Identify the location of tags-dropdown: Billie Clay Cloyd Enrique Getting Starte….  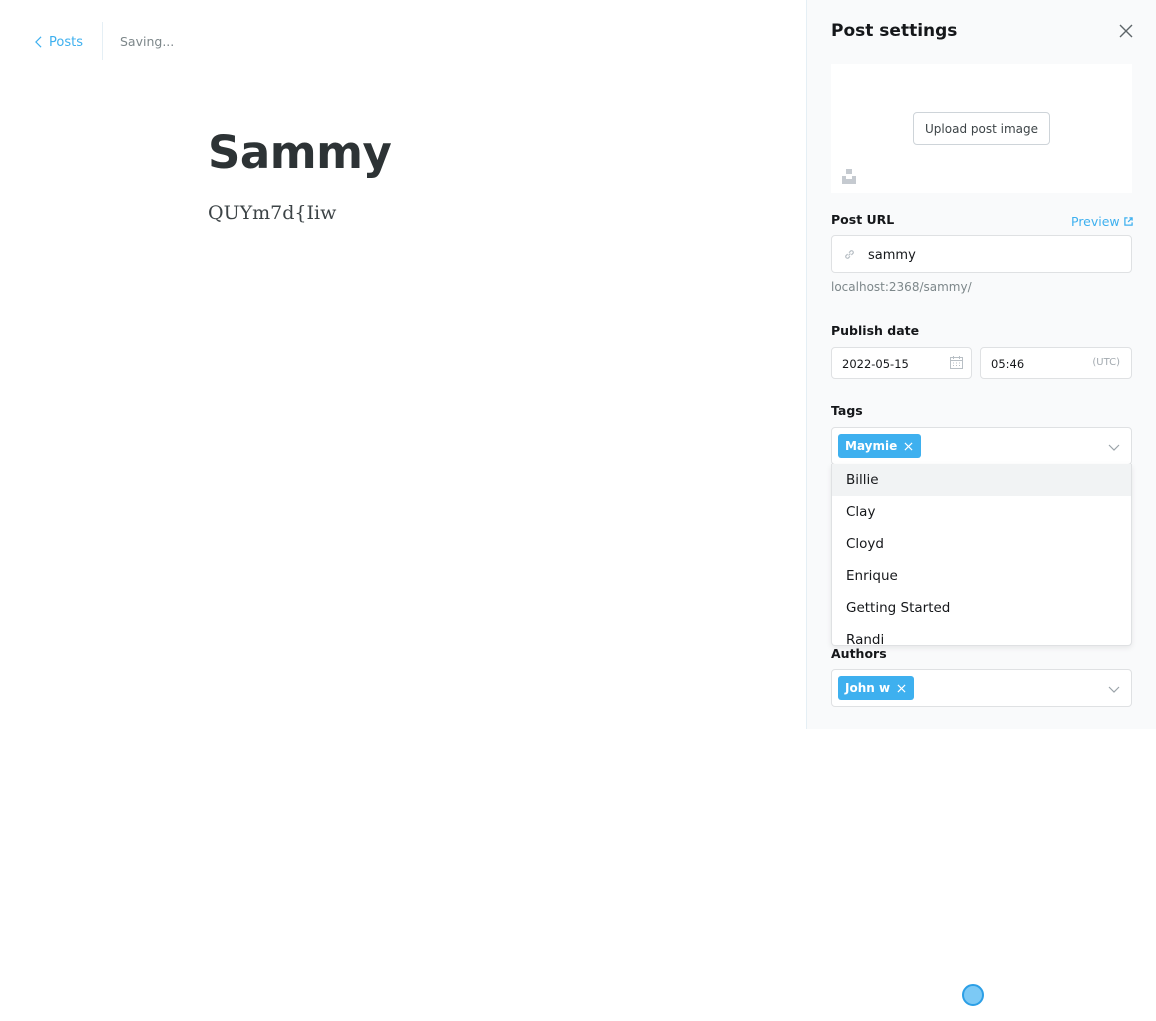
(981, 555).